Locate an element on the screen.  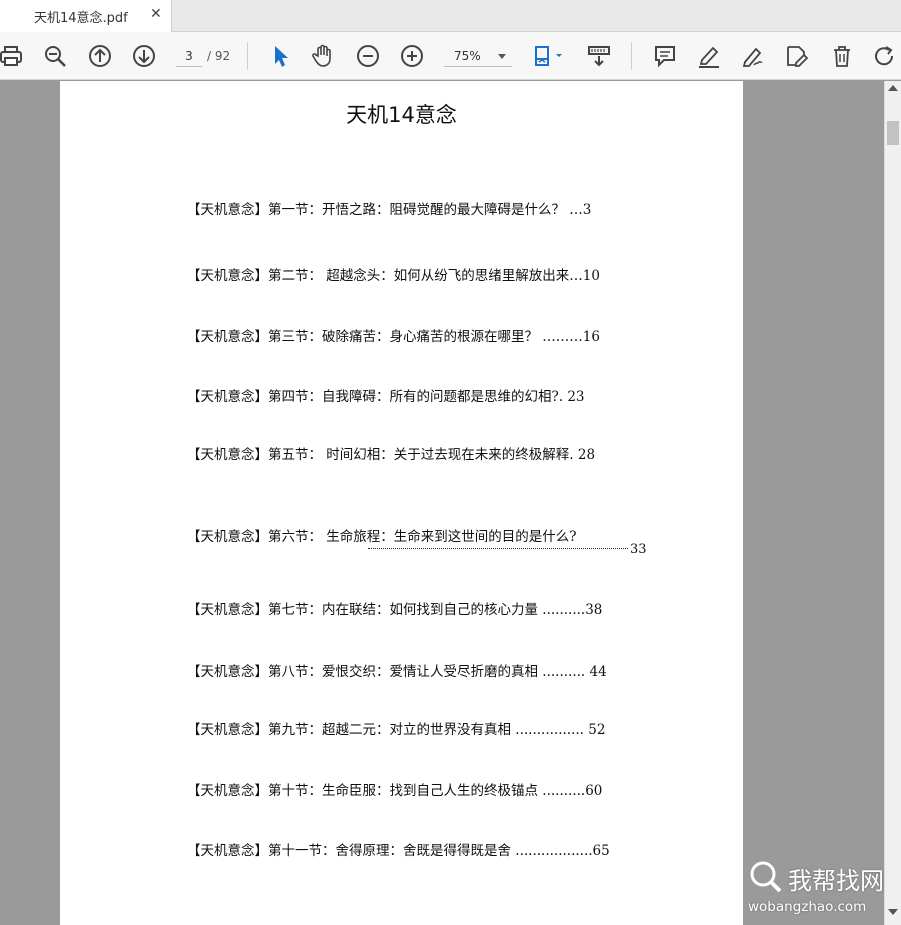
toc-entry: 【天机意念】第四节：自我障碍：所有的问题都是思维的幻相?. 23 is located at coordinates (386, 397).